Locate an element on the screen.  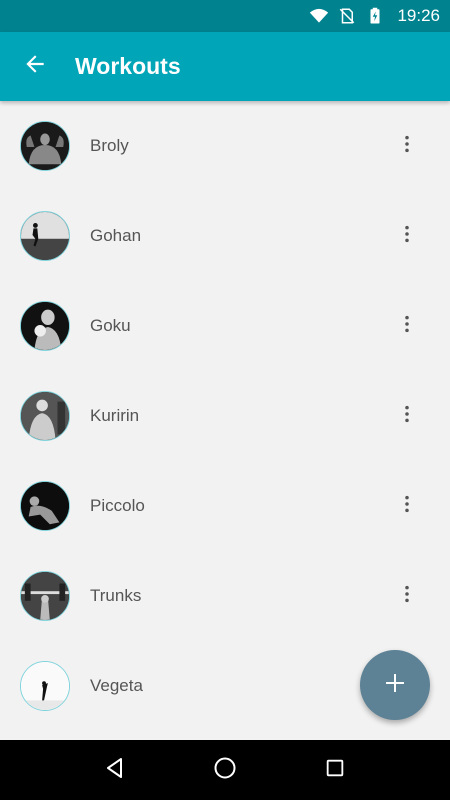
boxer-photo is located at coordinates (45, 326).